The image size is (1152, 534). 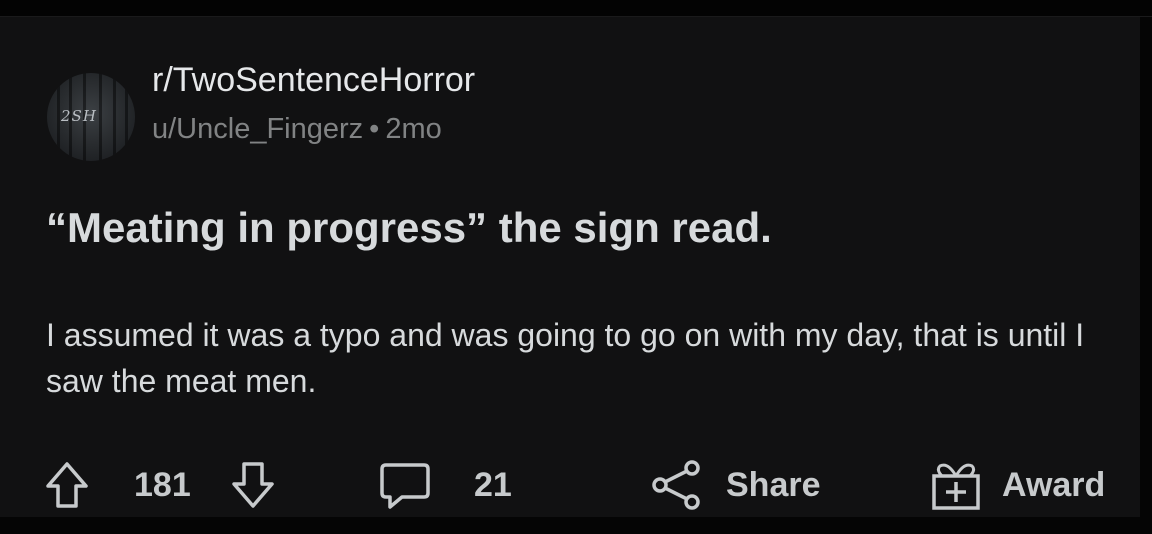 I want to click on score-count: 181, so click(x=162, y=484).